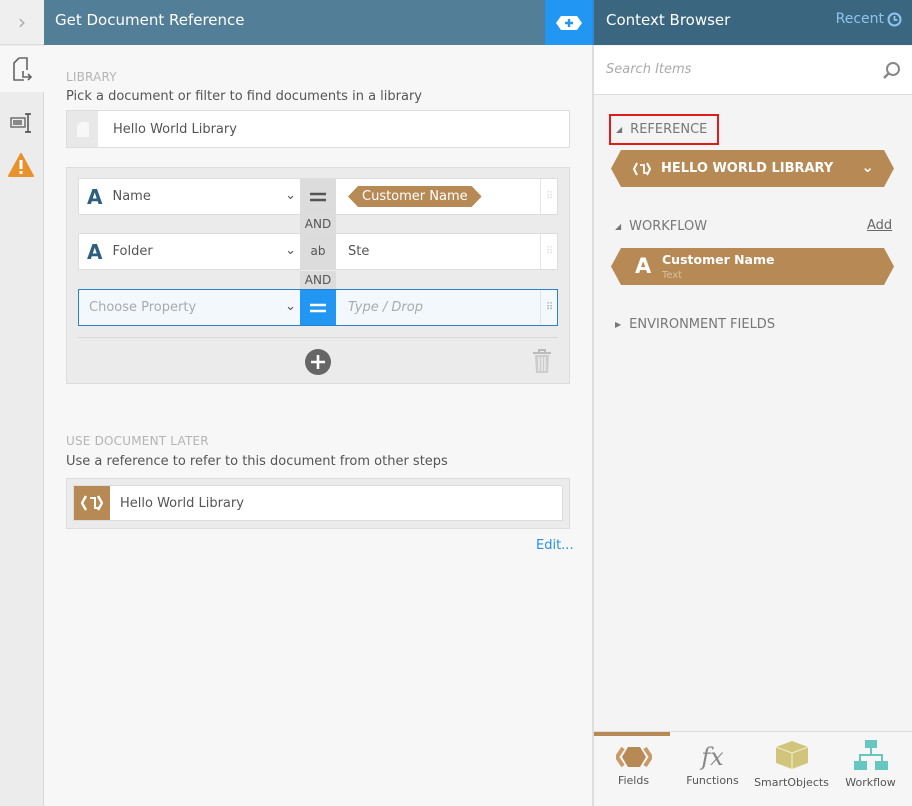 The width and height of the screenshot is (912, 806). I want to click on tab-label: Fields, so click(633, 780).